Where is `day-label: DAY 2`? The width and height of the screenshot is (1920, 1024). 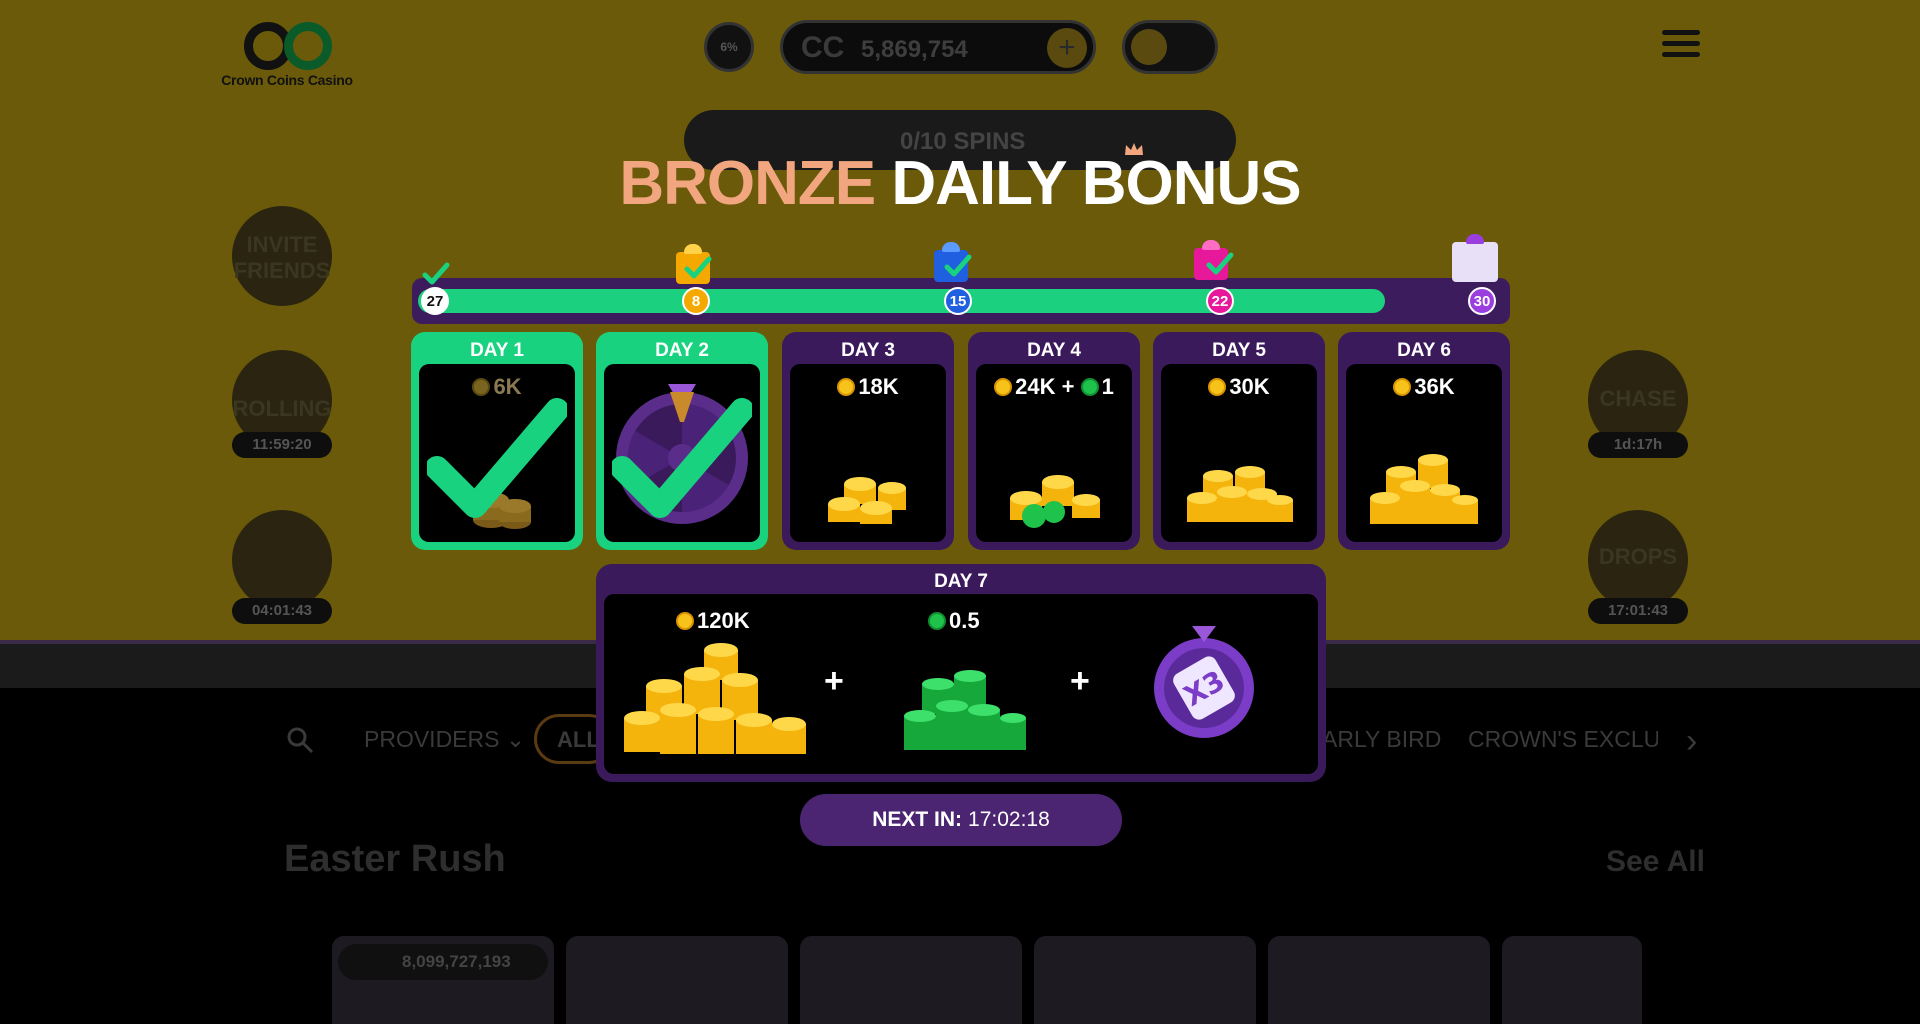
day-label: DAY 2 is located at coordinates (682, 350).